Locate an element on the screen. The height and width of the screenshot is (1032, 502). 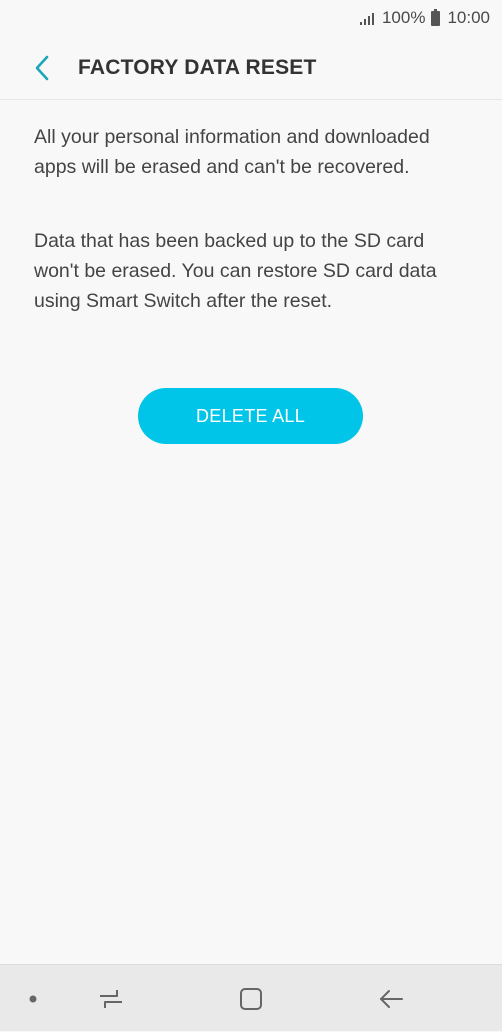
recent-apps-icon is located at coordinates (111, 998).